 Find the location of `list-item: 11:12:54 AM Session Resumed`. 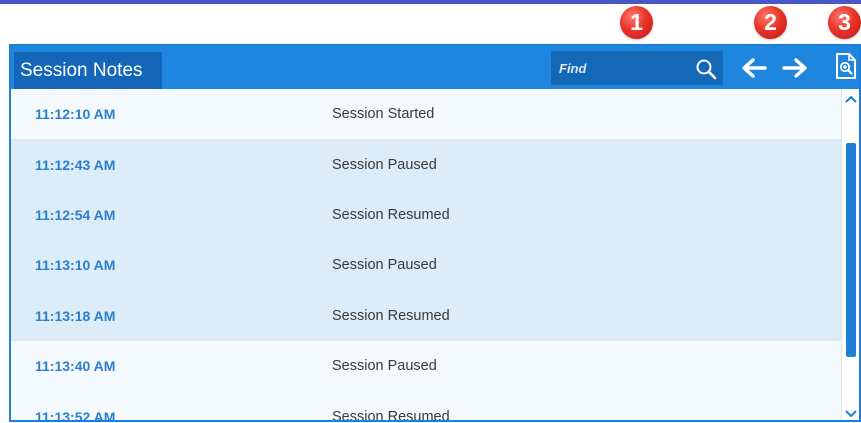

list-item: 11:12:54 AM Session Resumed is located at coordinates (426, 215).